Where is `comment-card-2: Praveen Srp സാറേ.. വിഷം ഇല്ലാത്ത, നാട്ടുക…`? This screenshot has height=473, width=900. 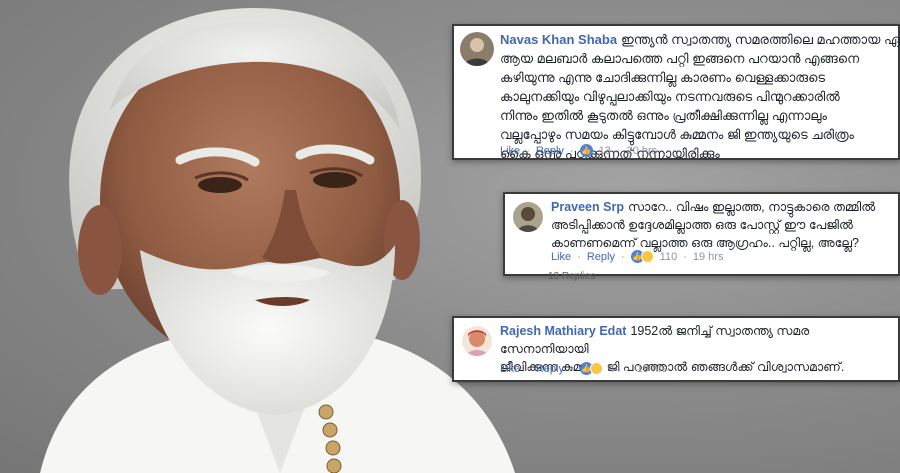
comment-card-2: Praveen Srp സാറേ.. വിഷം ഇല്ലാത്ത, നാട്ടുക… is located at coordinates (701, 234).